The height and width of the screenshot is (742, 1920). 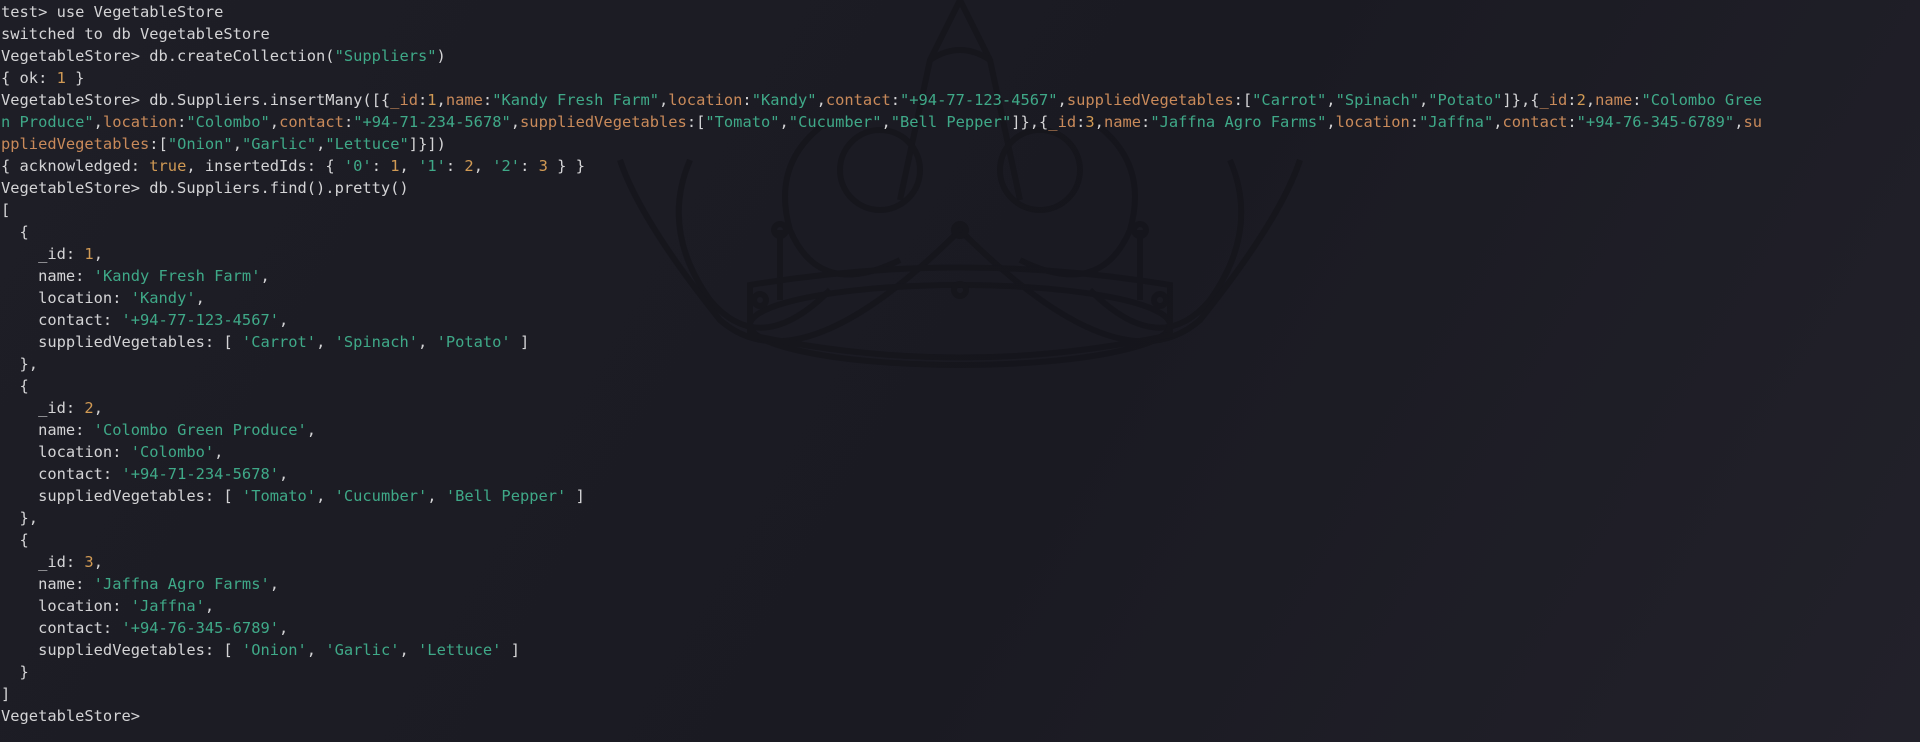 I want to click on terminal-text: 'Cucumber', so click(x=381, y=496).